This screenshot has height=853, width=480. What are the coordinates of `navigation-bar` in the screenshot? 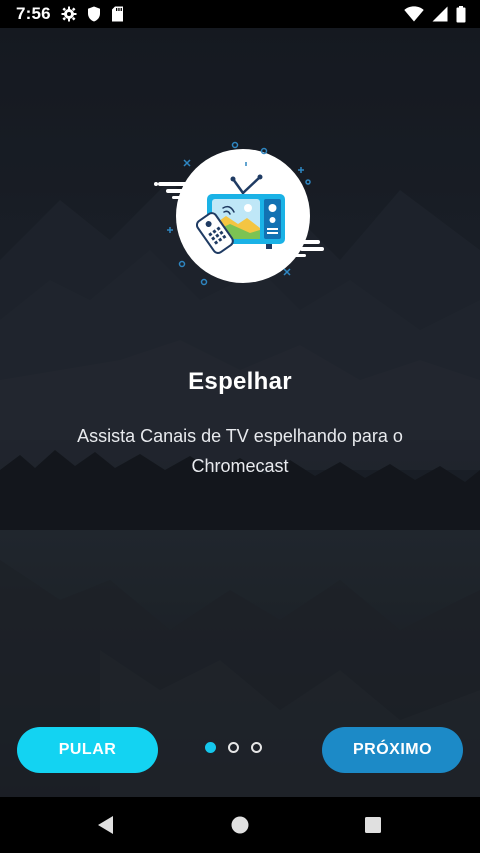 It's located at (240, 825).